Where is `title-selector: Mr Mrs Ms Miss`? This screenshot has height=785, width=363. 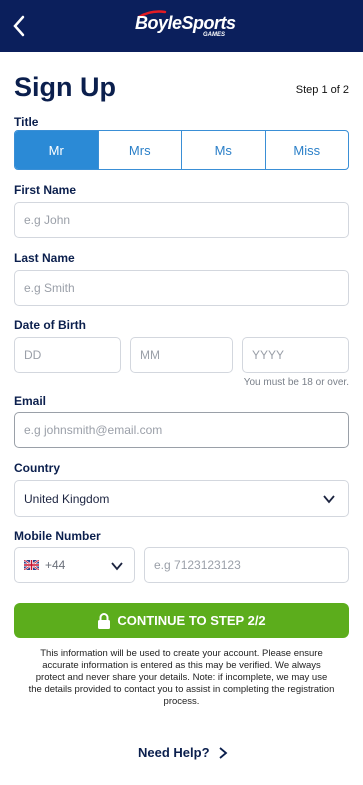
title-selector: Mr Mrs Ms Miss is located at coordinates (181, 150).